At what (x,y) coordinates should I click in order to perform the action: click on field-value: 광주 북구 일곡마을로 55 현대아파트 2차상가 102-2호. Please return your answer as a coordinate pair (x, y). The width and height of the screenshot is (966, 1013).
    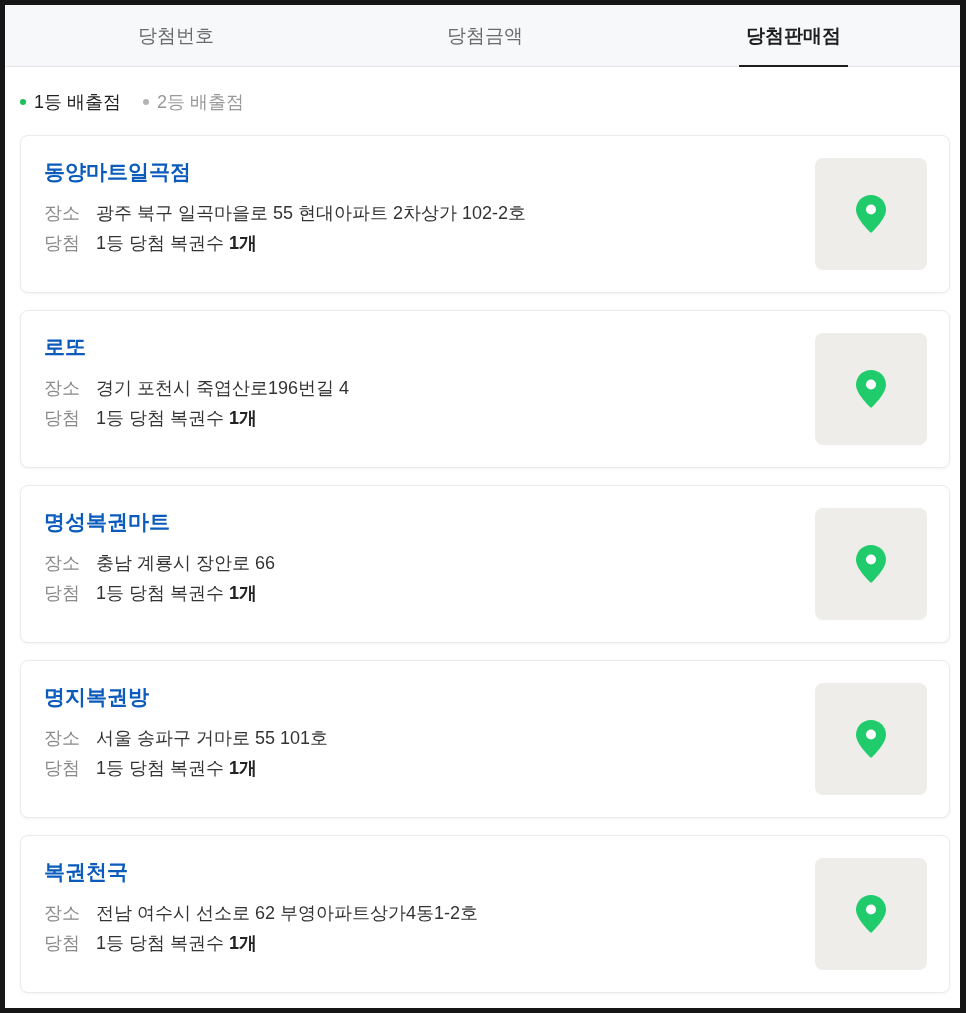
    Looking at the image, I should click on (311, 213).